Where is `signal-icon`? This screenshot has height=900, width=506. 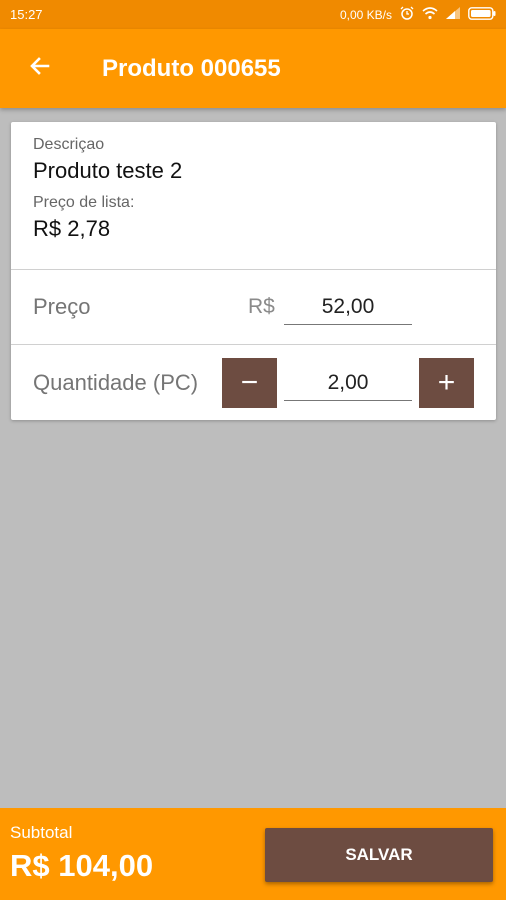
signal-icon is located at coordinates (453, 14).